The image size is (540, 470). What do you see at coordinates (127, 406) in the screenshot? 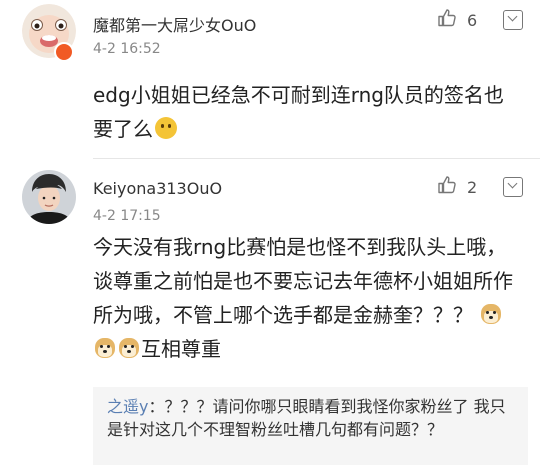
I see `reply-author: 之遥y` at bounding box center [127, 406].